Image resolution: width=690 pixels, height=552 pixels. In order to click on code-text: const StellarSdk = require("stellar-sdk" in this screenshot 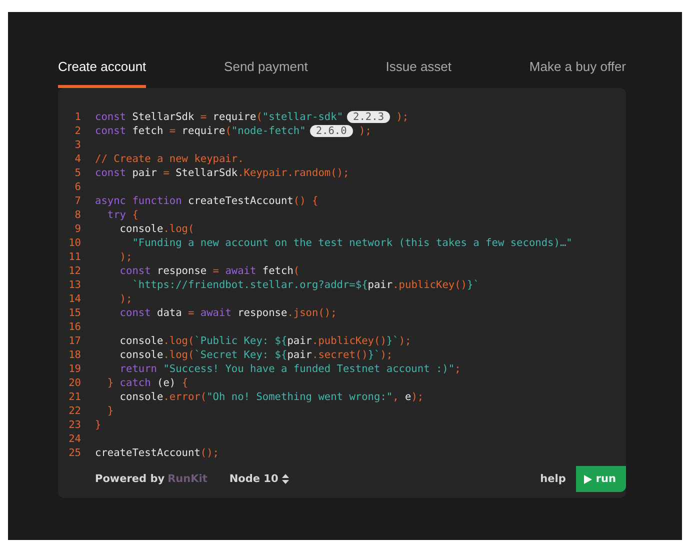, I will do `click(219, 117)`.